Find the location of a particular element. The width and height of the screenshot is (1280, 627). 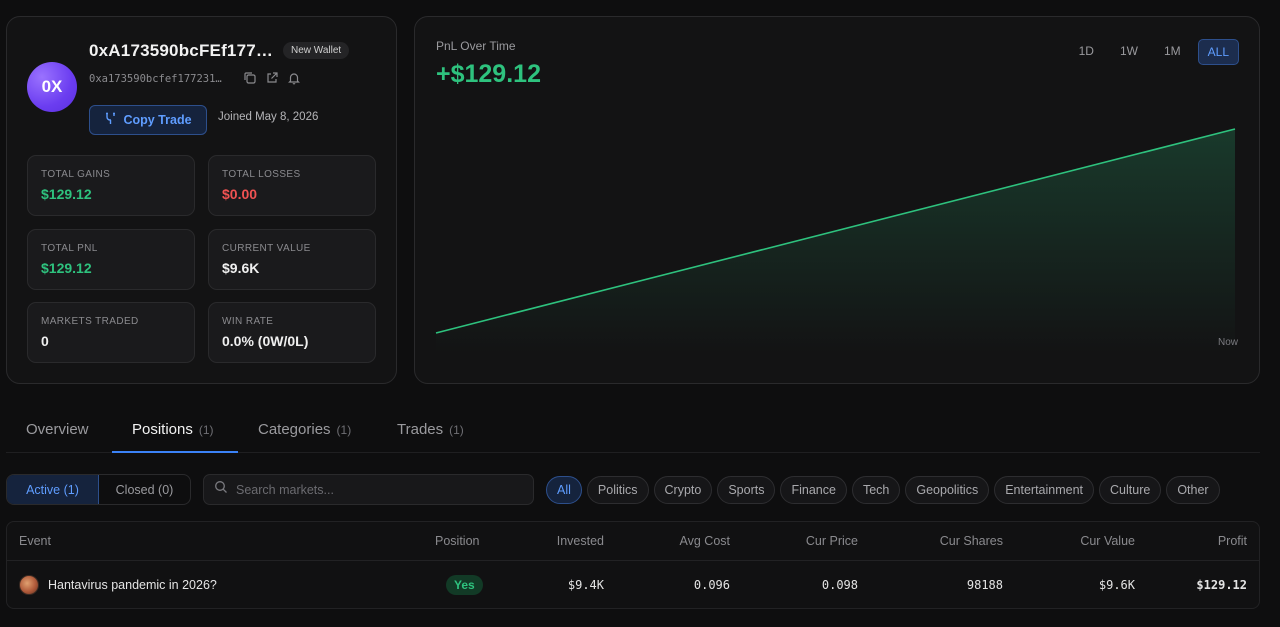

stat-label: CURRENT VALUE is located at coordinates (266, 248).